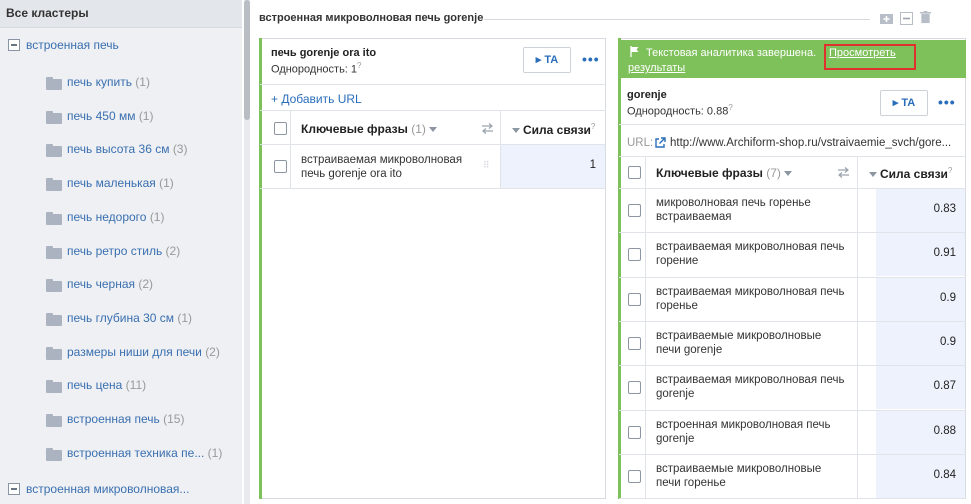 Image resolution: width=971 pixels, height=504 pixels. What do you see at coordinates (115, 220) in the screenshot?
I see `sidebar-cluster-item: печь недорого (1)` at bounding box center [115, 220].